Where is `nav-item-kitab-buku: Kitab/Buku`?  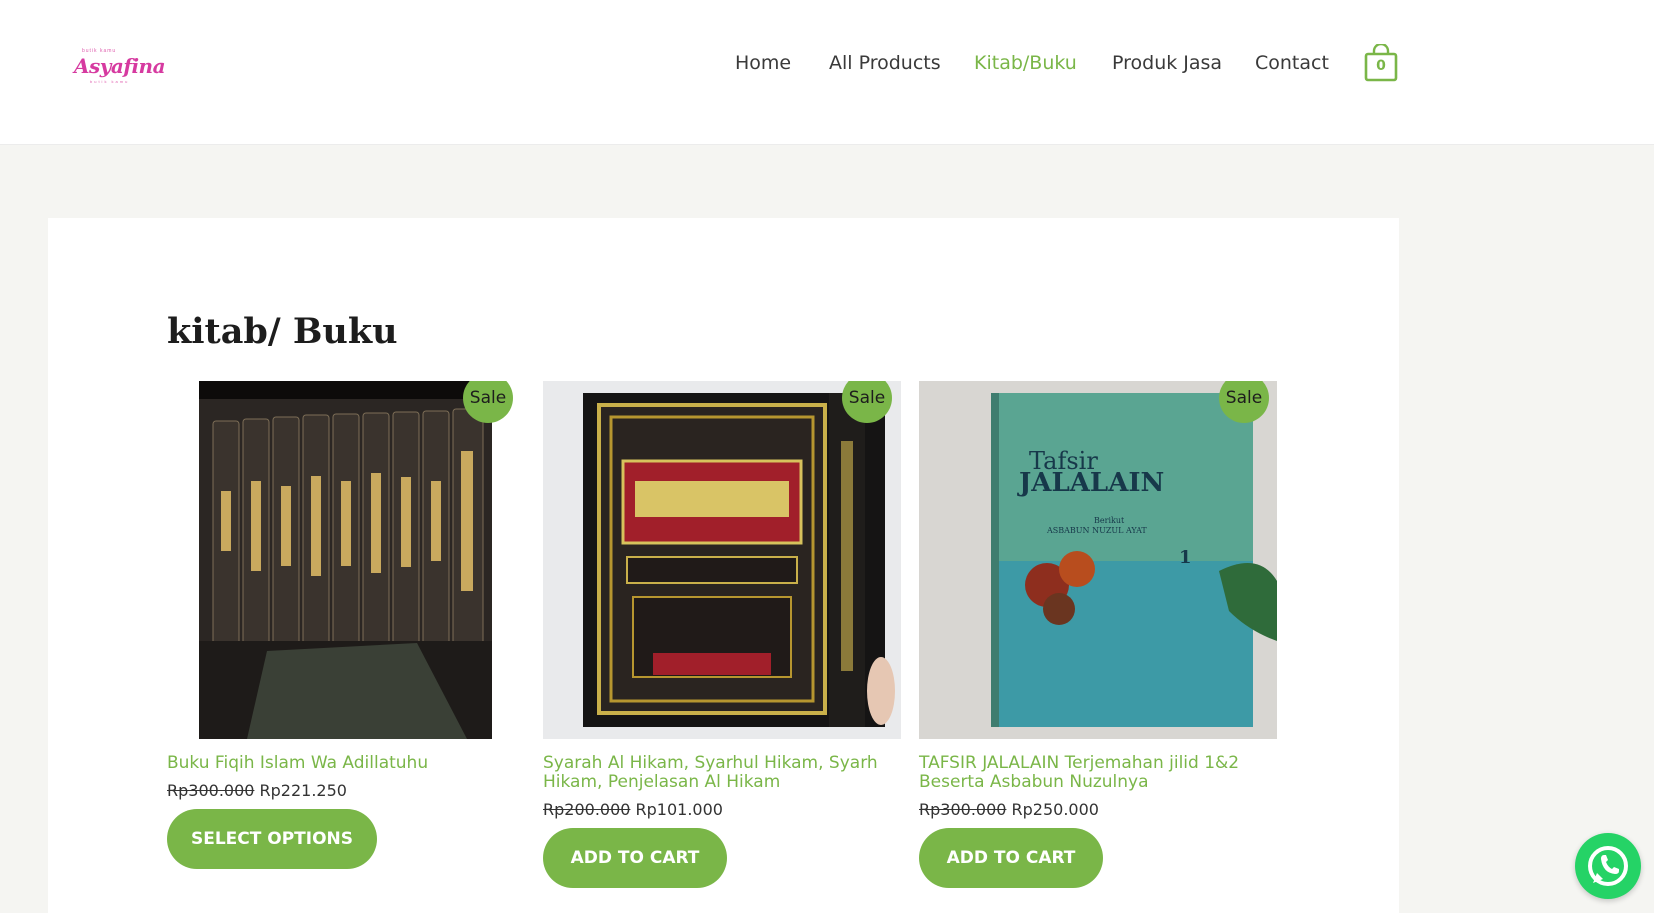
nav-item-kitab-buku: Kitab/Buku is located at coordinates (1025, 63).